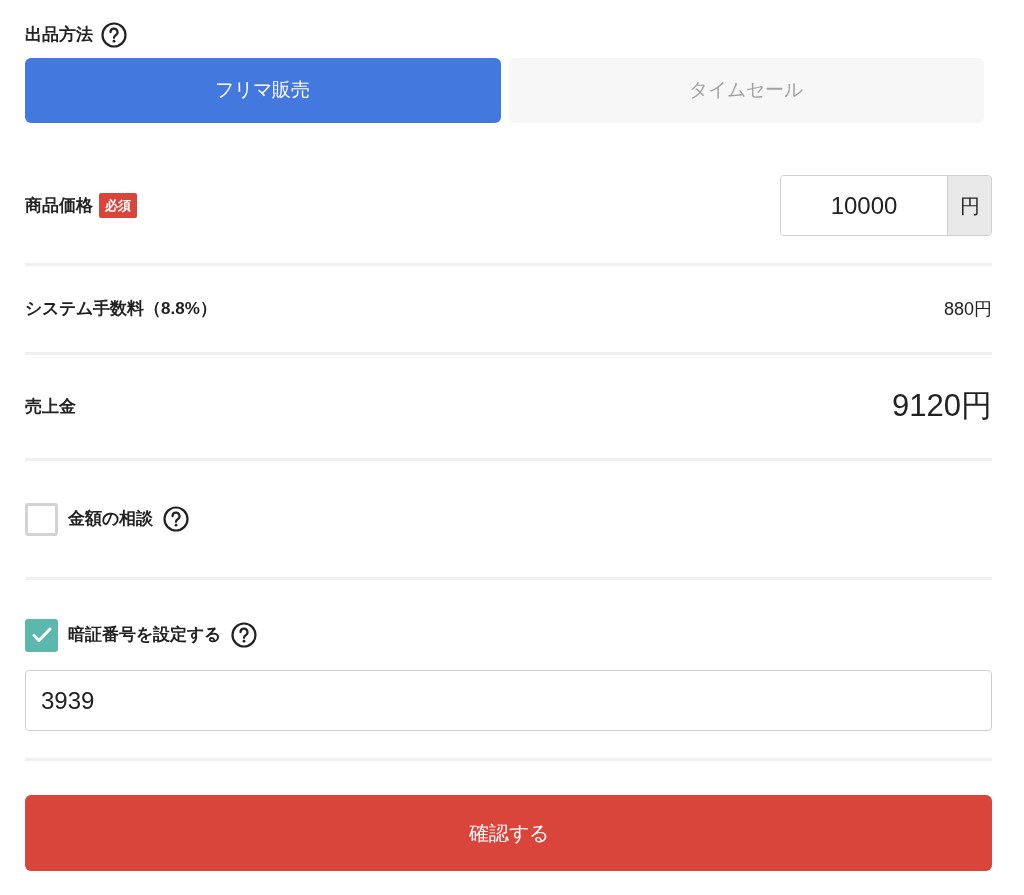  Describe the element at coordinates (969, 205) in the screenshot. I see `unit-label: 円` at that location.